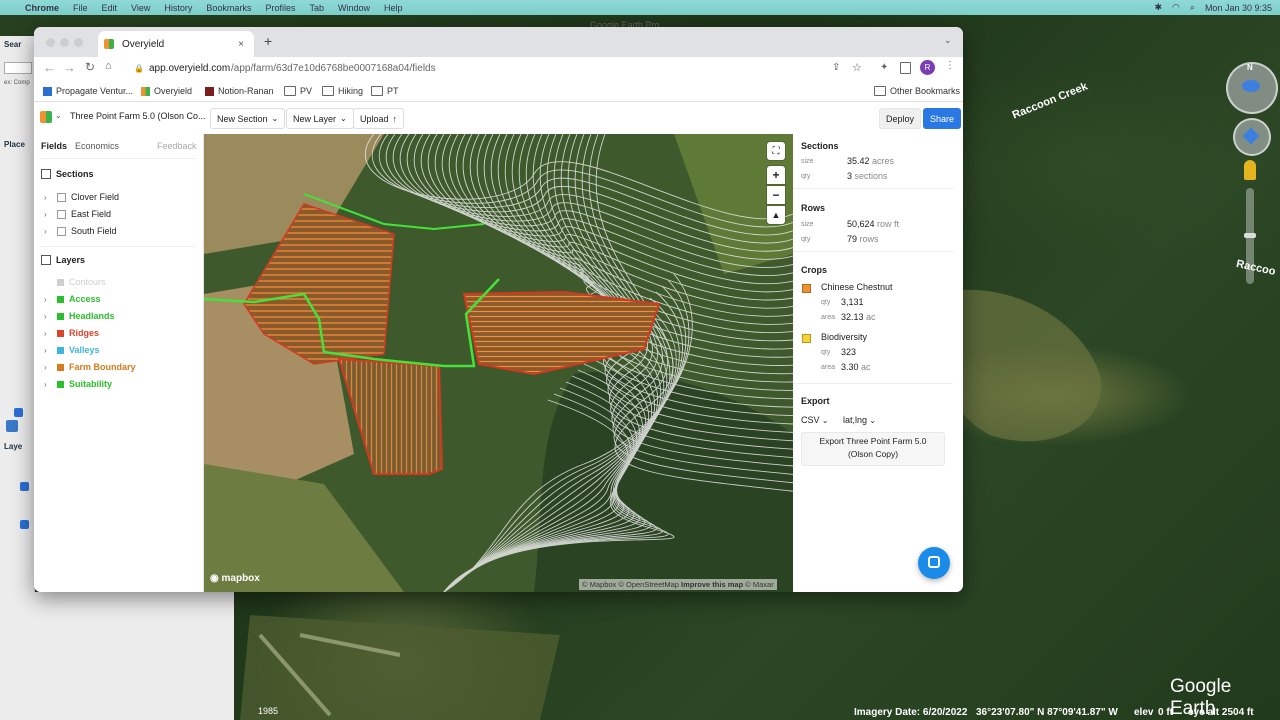 This screenshot has height=720, width=1280. I want to click on layer-access: › Access, so click(72, 299).